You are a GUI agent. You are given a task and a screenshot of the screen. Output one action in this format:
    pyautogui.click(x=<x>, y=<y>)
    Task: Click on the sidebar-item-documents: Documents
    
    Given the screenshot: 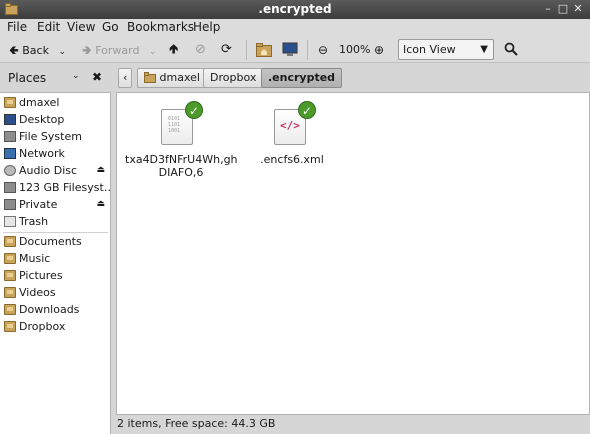 What is the action you would take?
    pyautogui.click(x=55, y=241)
    